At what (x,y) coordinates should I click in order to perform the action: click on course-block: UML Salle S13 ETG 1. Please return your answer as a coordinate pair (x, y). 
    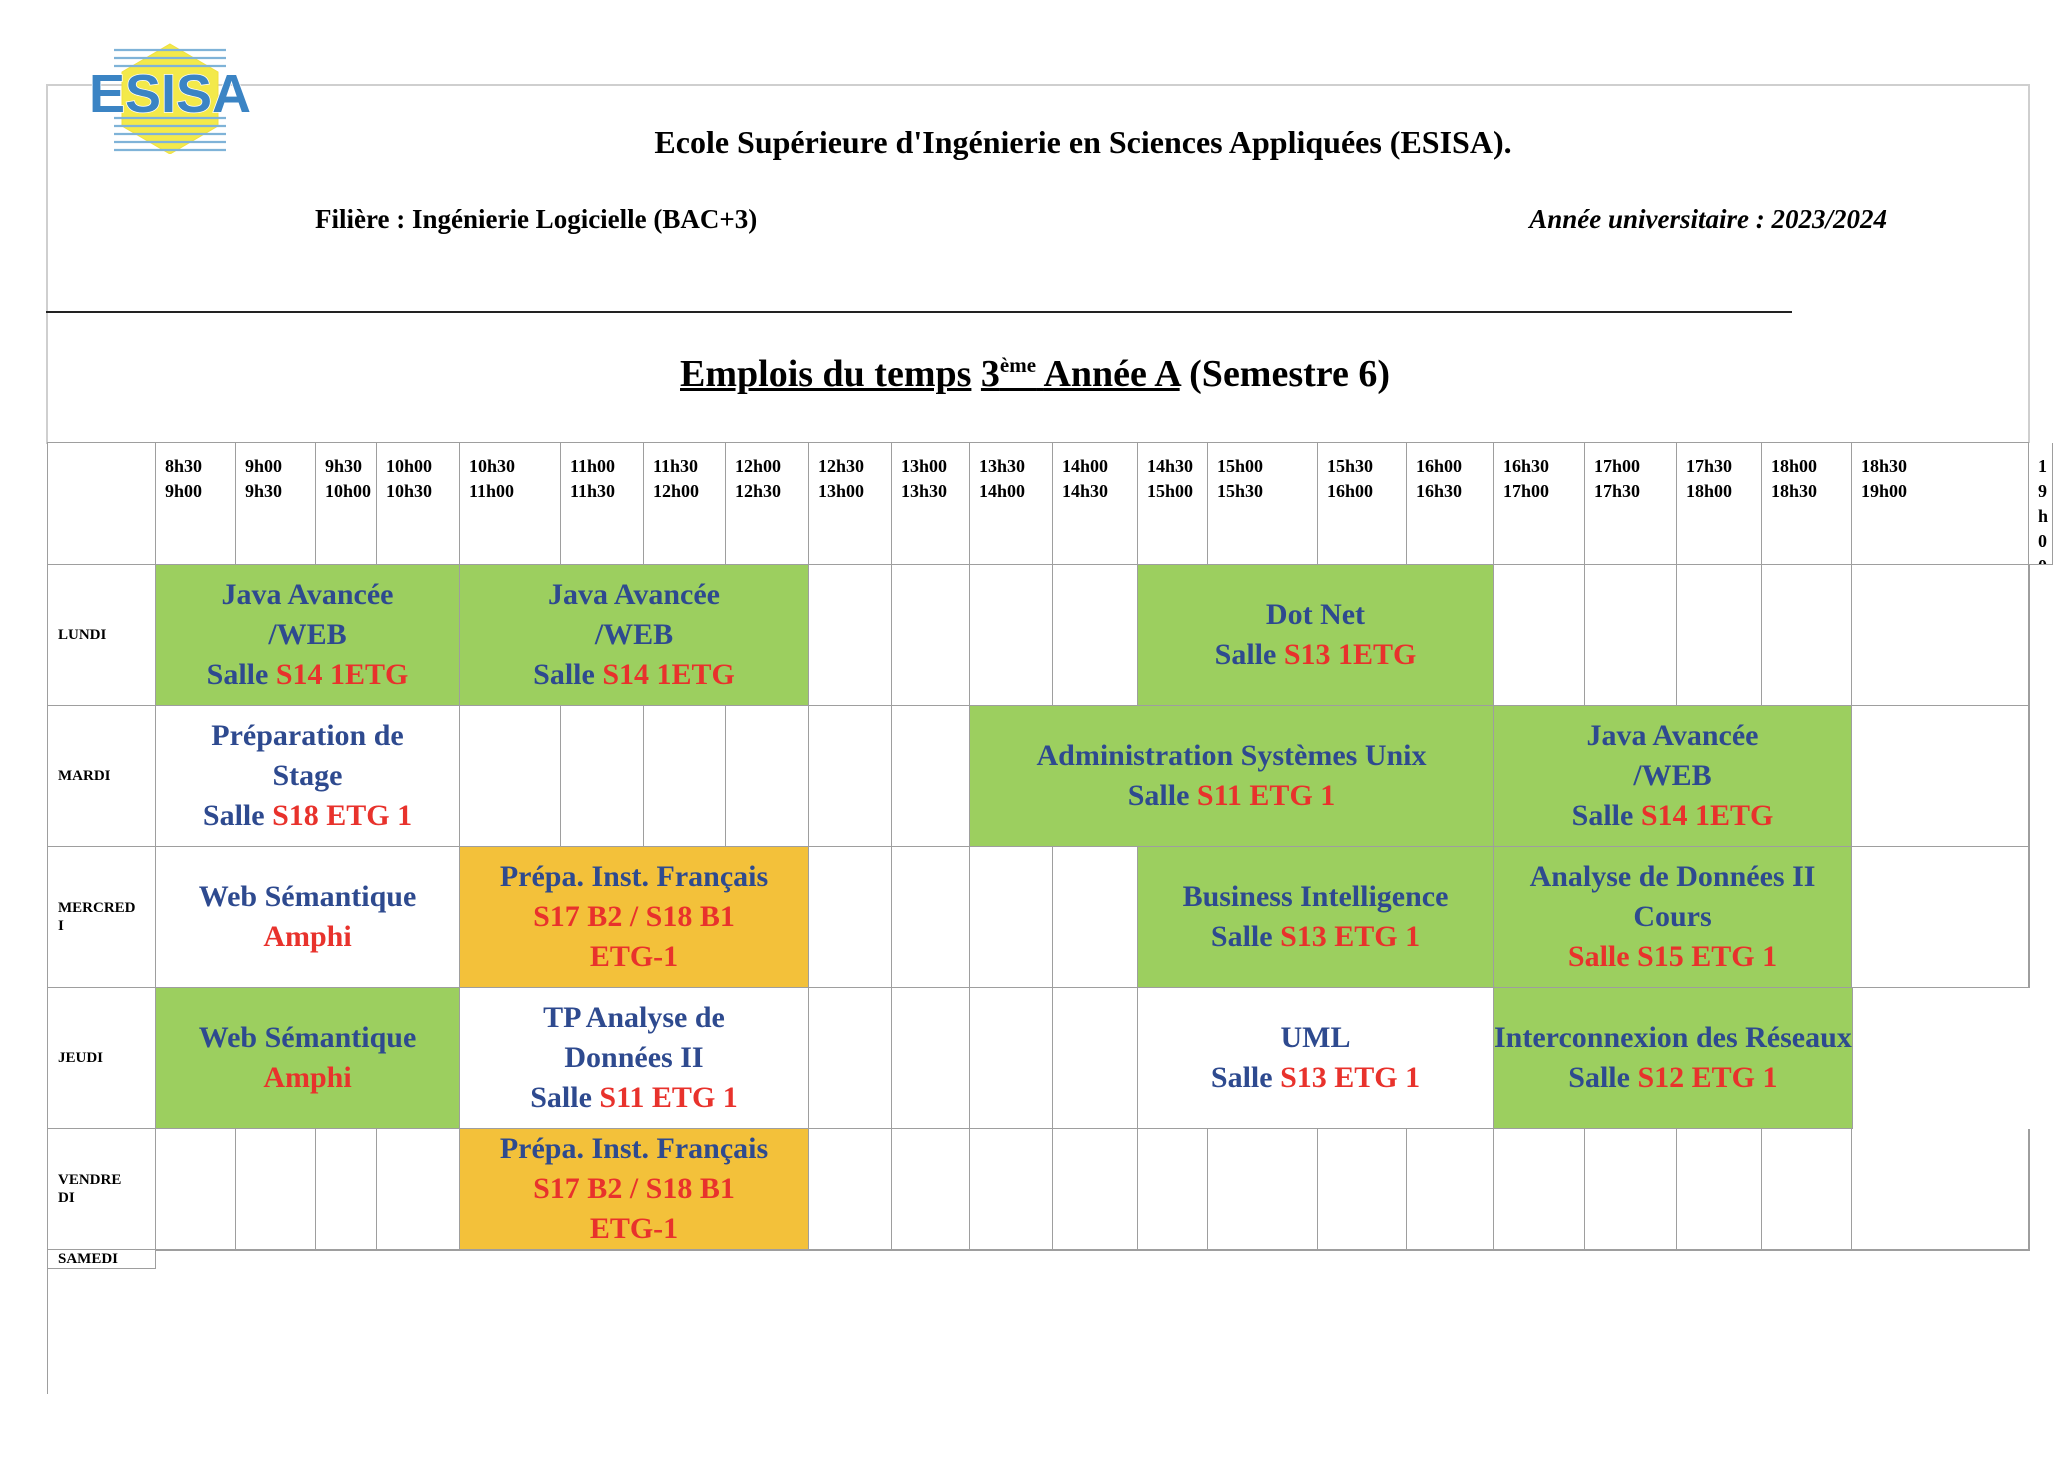
    Looking at the image, I should click on (1316, 1058).